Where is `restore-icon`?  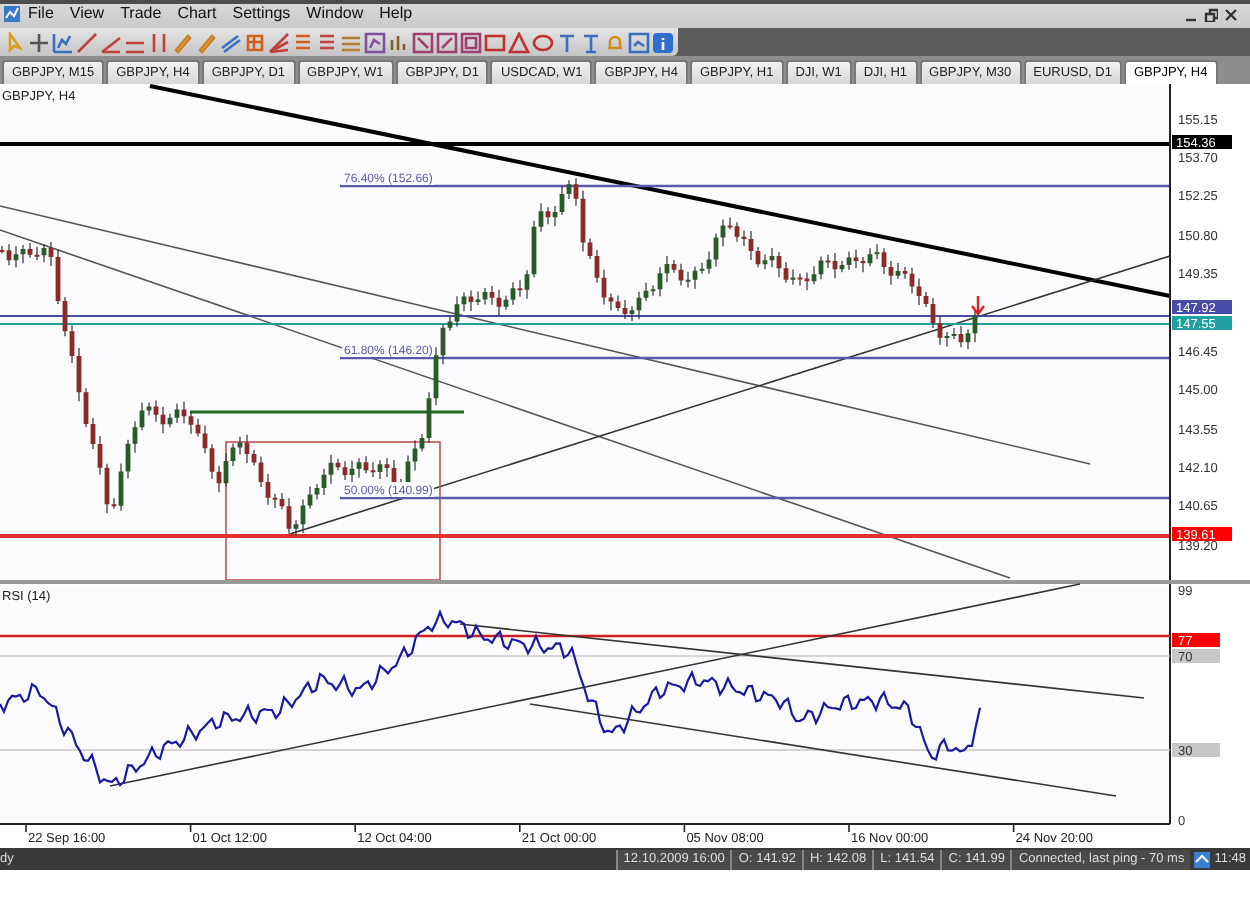 restore-icon is located at coordinates (1211, 14).